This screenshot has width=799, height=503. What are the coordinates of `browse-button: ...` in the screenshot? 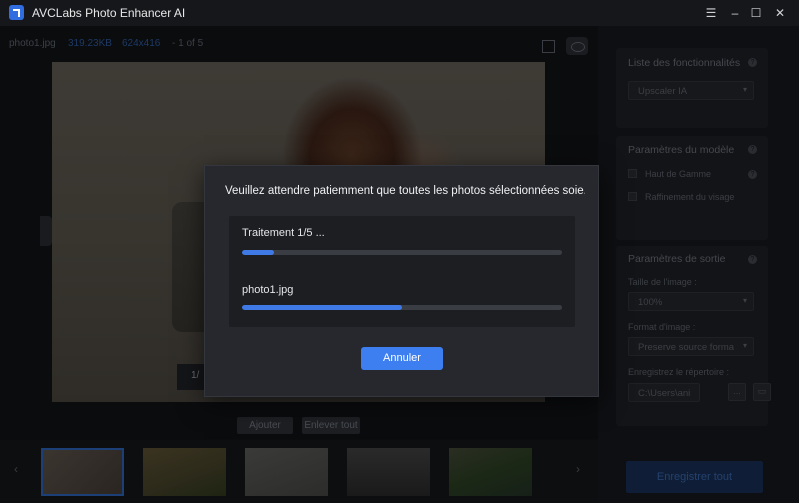 It's located at (737, 392).